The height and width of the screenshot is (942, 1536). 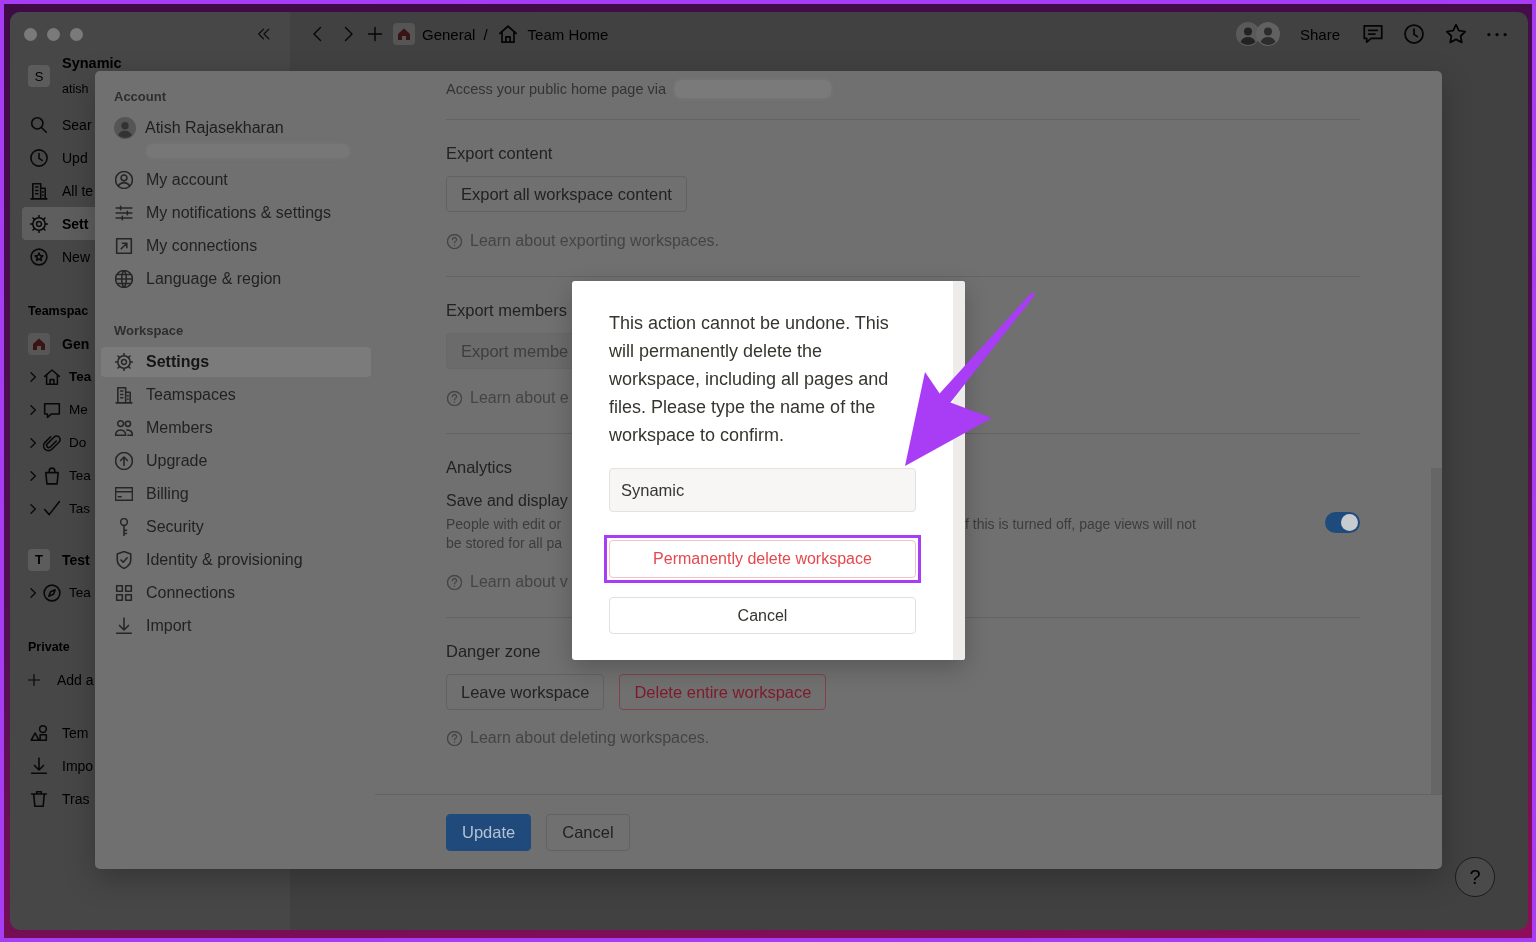 What do you see at coordinates (762, 490) in the screenshot?
I see `workspace-name-input: Synamic` at bounding box center [762, 490].